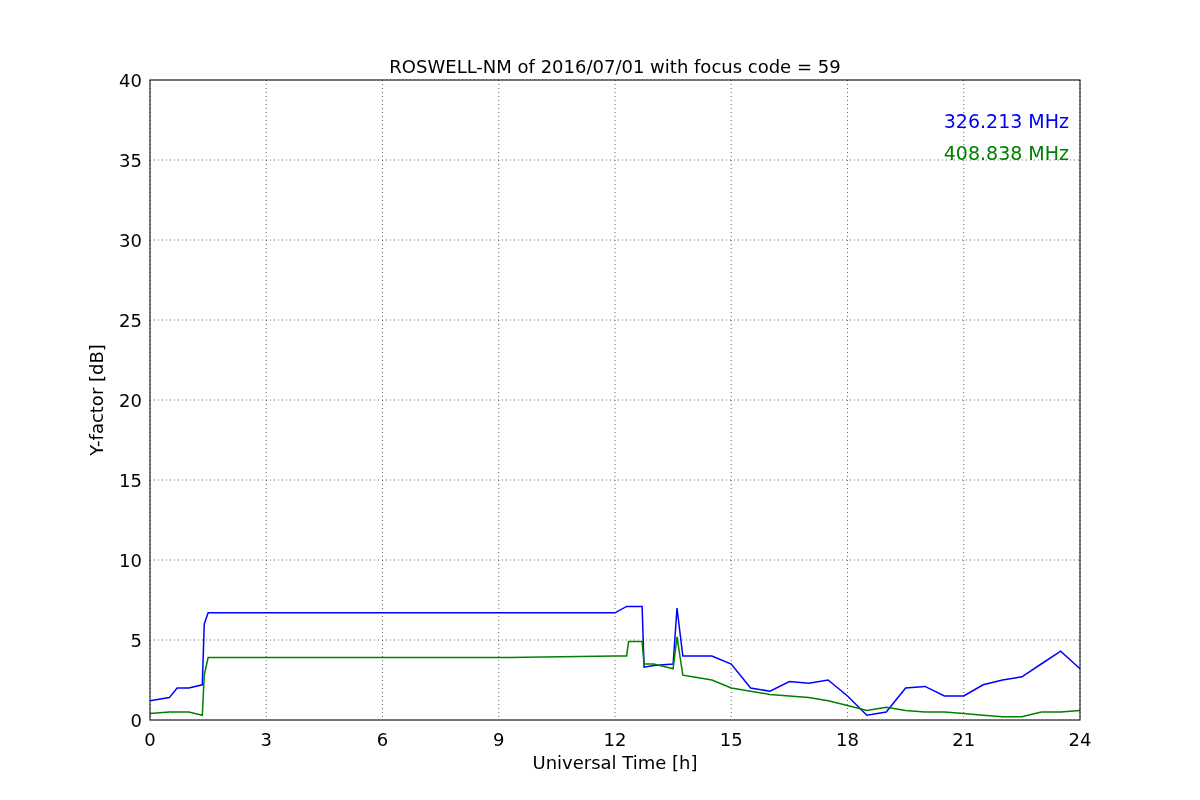  What do you see at coordinates (136, 640) in the screenshot?
I see `tick-label: 5` at bounding box center [136, 640].